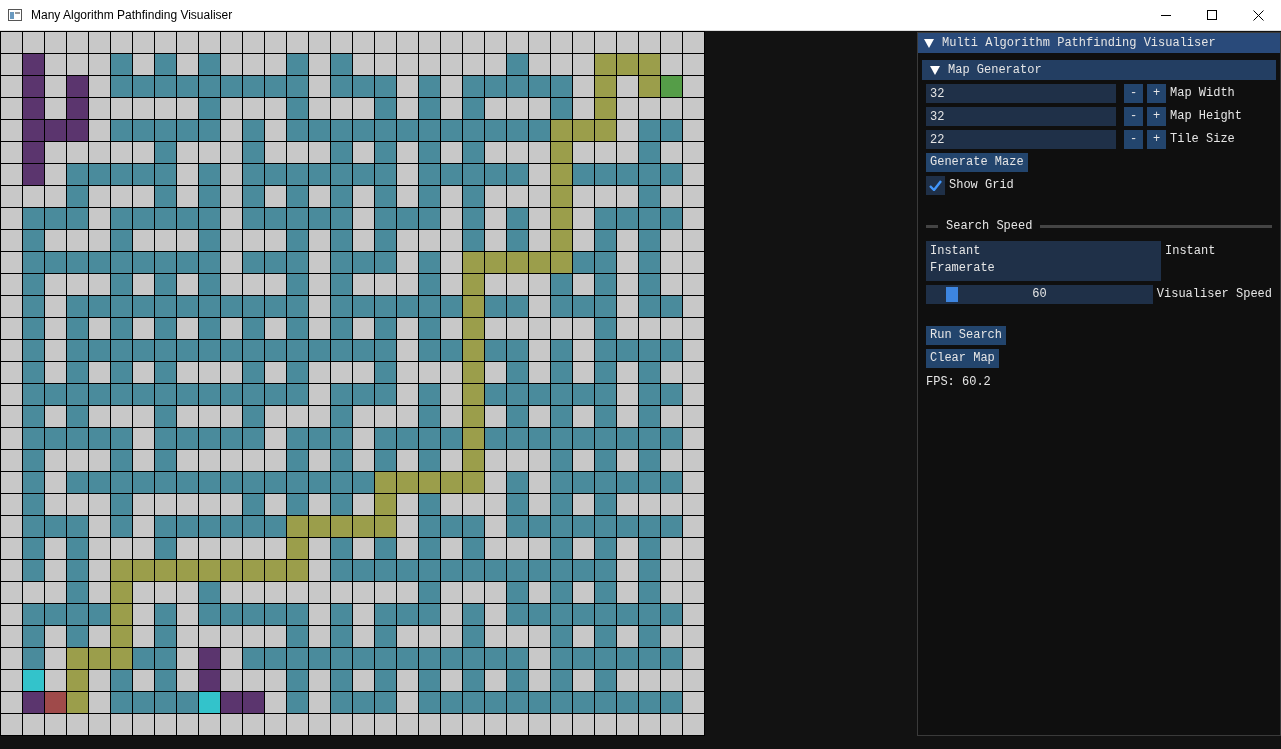 This screenshot has width=1281, height=749. I want to click on generate-button: Generate Maze, so click(977, 162).